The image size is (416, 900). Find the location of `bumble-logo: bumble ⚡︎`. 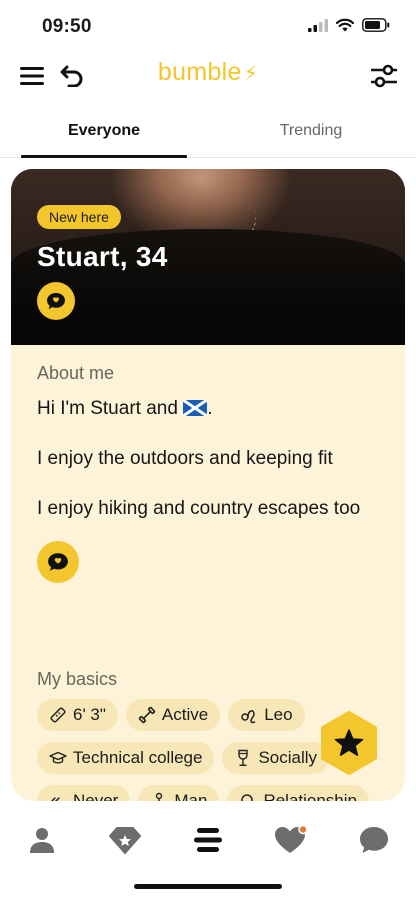

bumble-logo: bumble ⚡︎ is located at coordinates (208, 72).